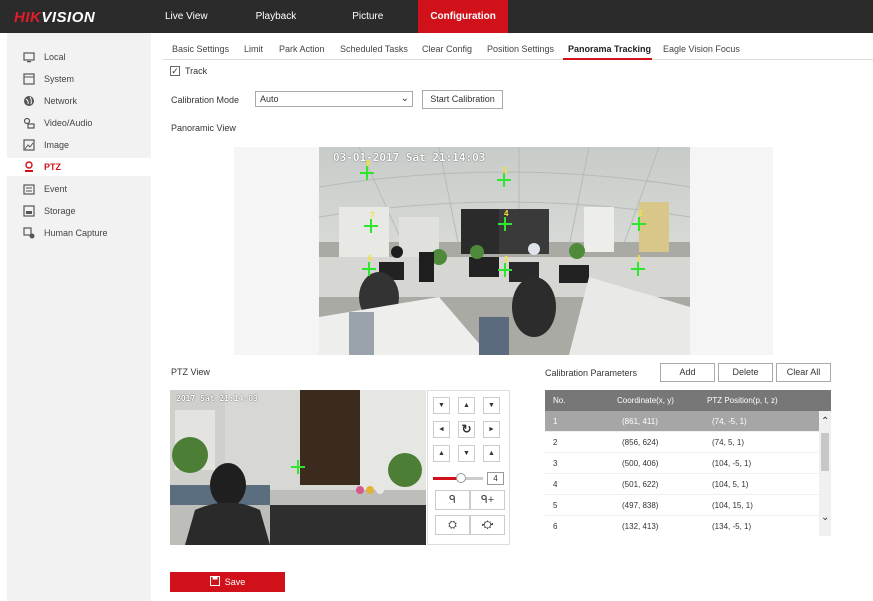  Describe the element at coordinates (367, 16) in the screenshot. I see `nav-picture: Picture` at that location.